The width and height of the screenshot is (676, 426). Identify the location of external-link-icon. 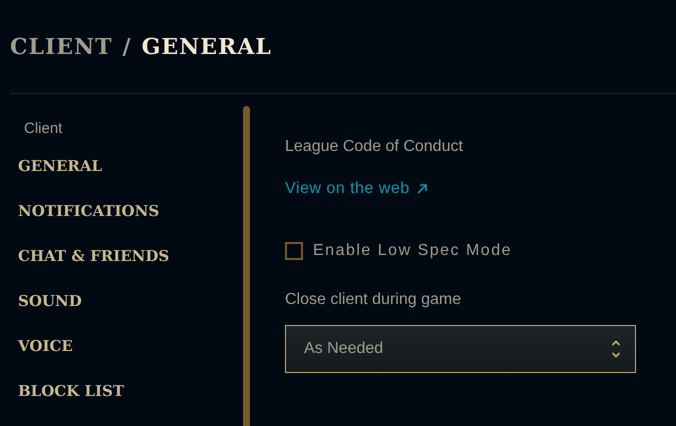
(422, 189).